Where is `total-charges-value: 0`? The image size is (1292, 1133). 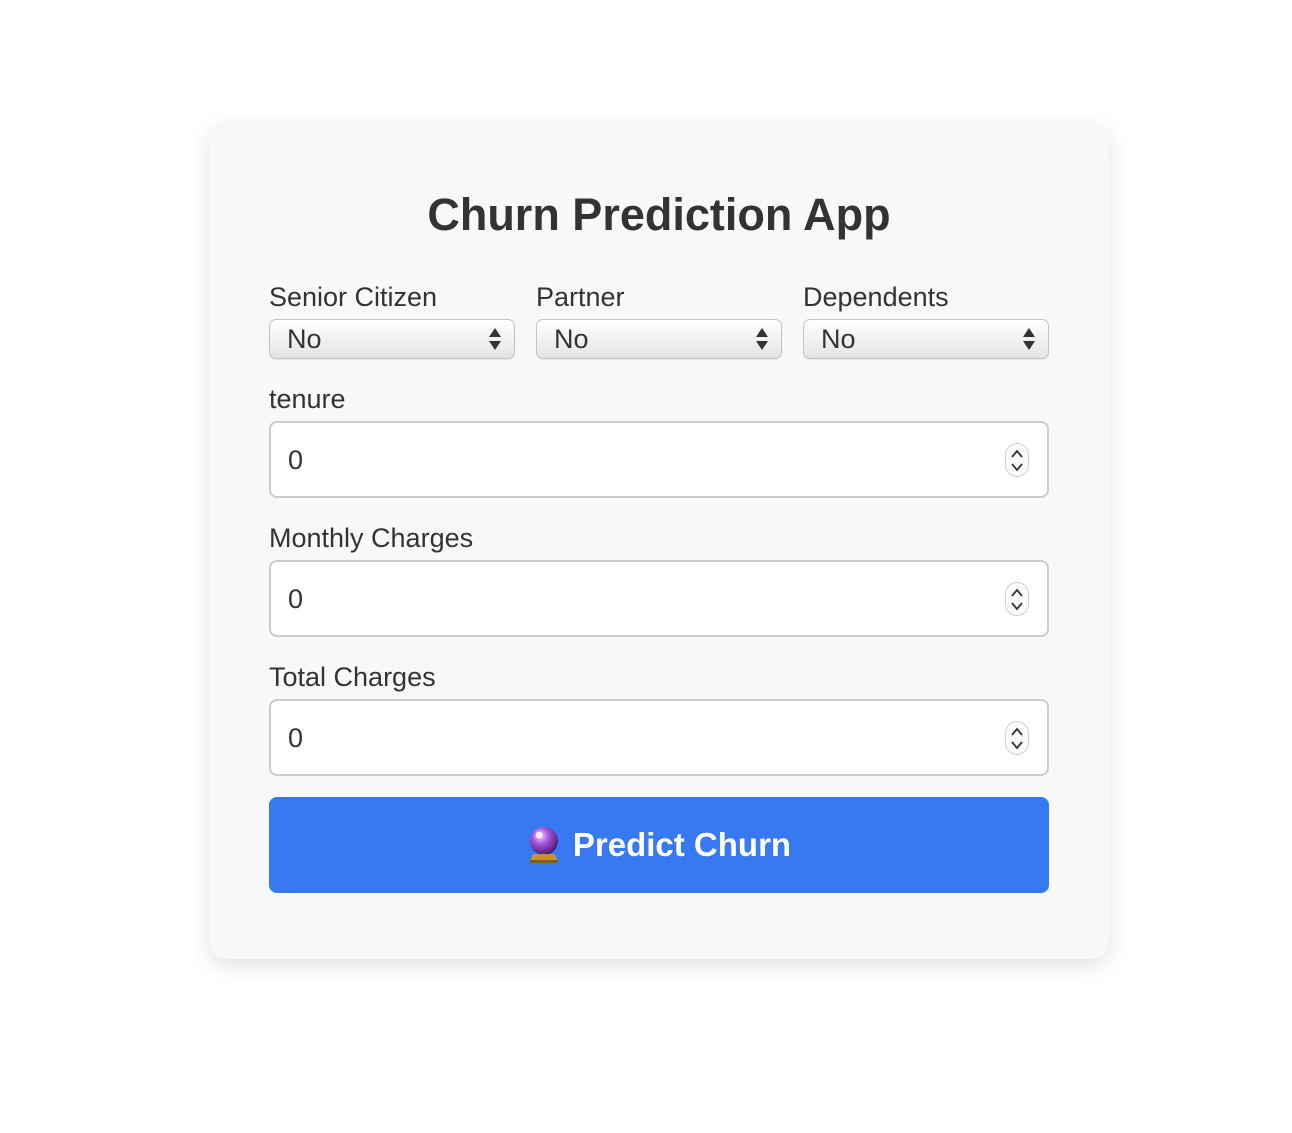
total-charges-value: 0 is located at coordinates (296, 738).